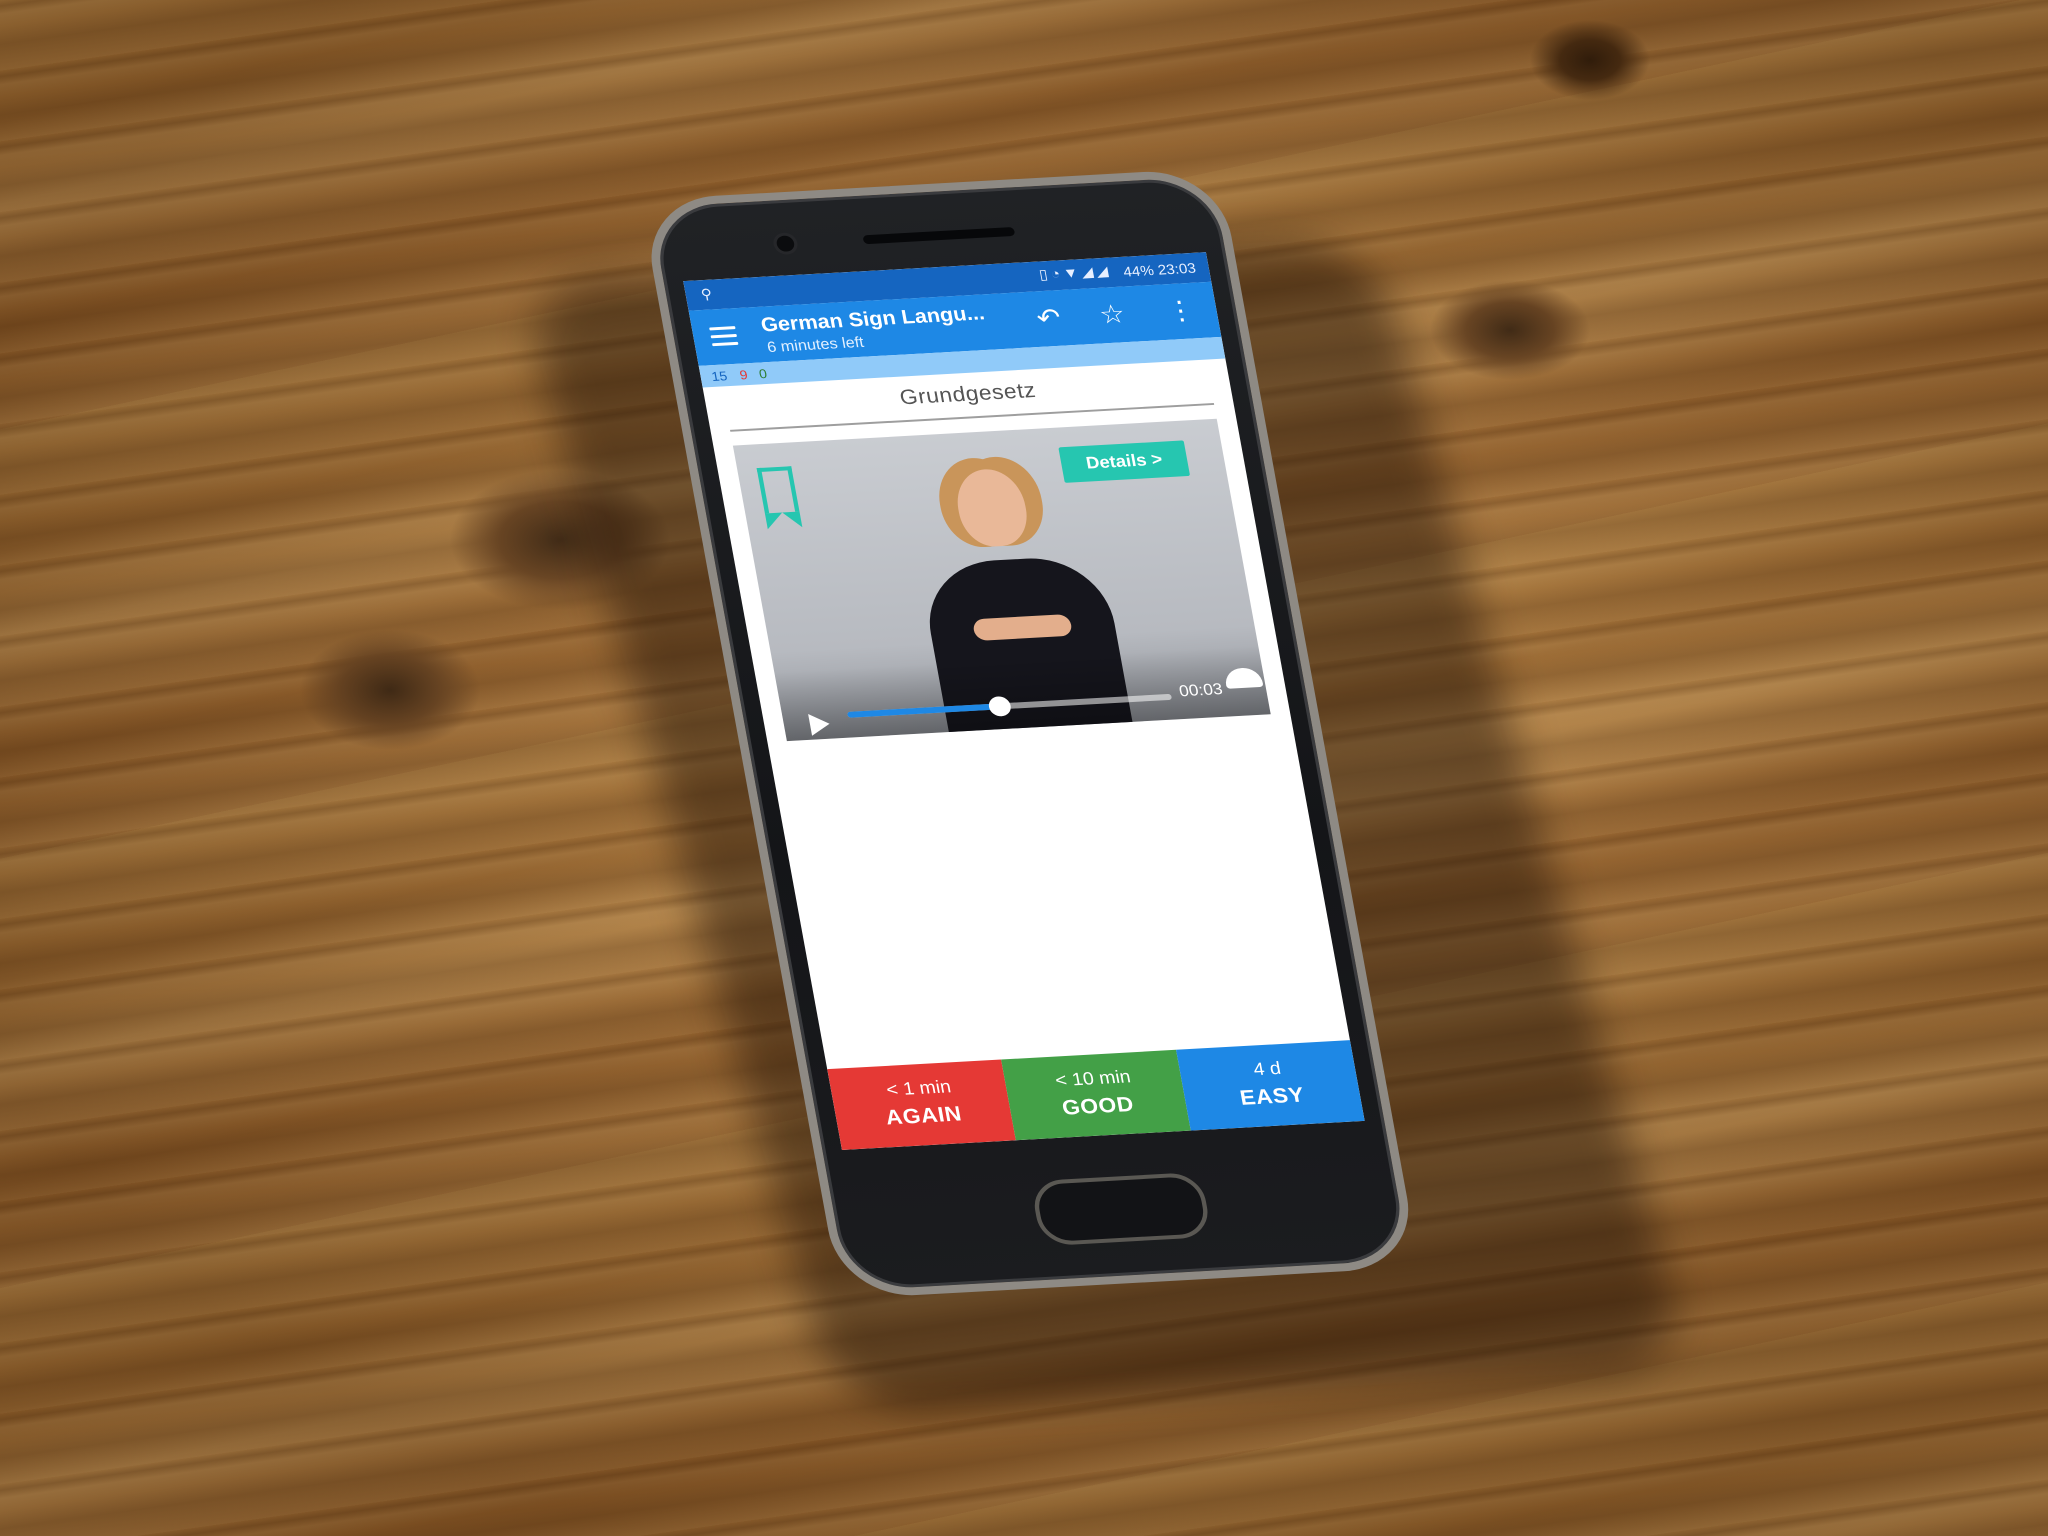 Image resolution: width=2048 pixels, height=1536 pixels. Describe the element at coordinates (763, 374) in the screenshot. I see `review-count: 0` at that location.